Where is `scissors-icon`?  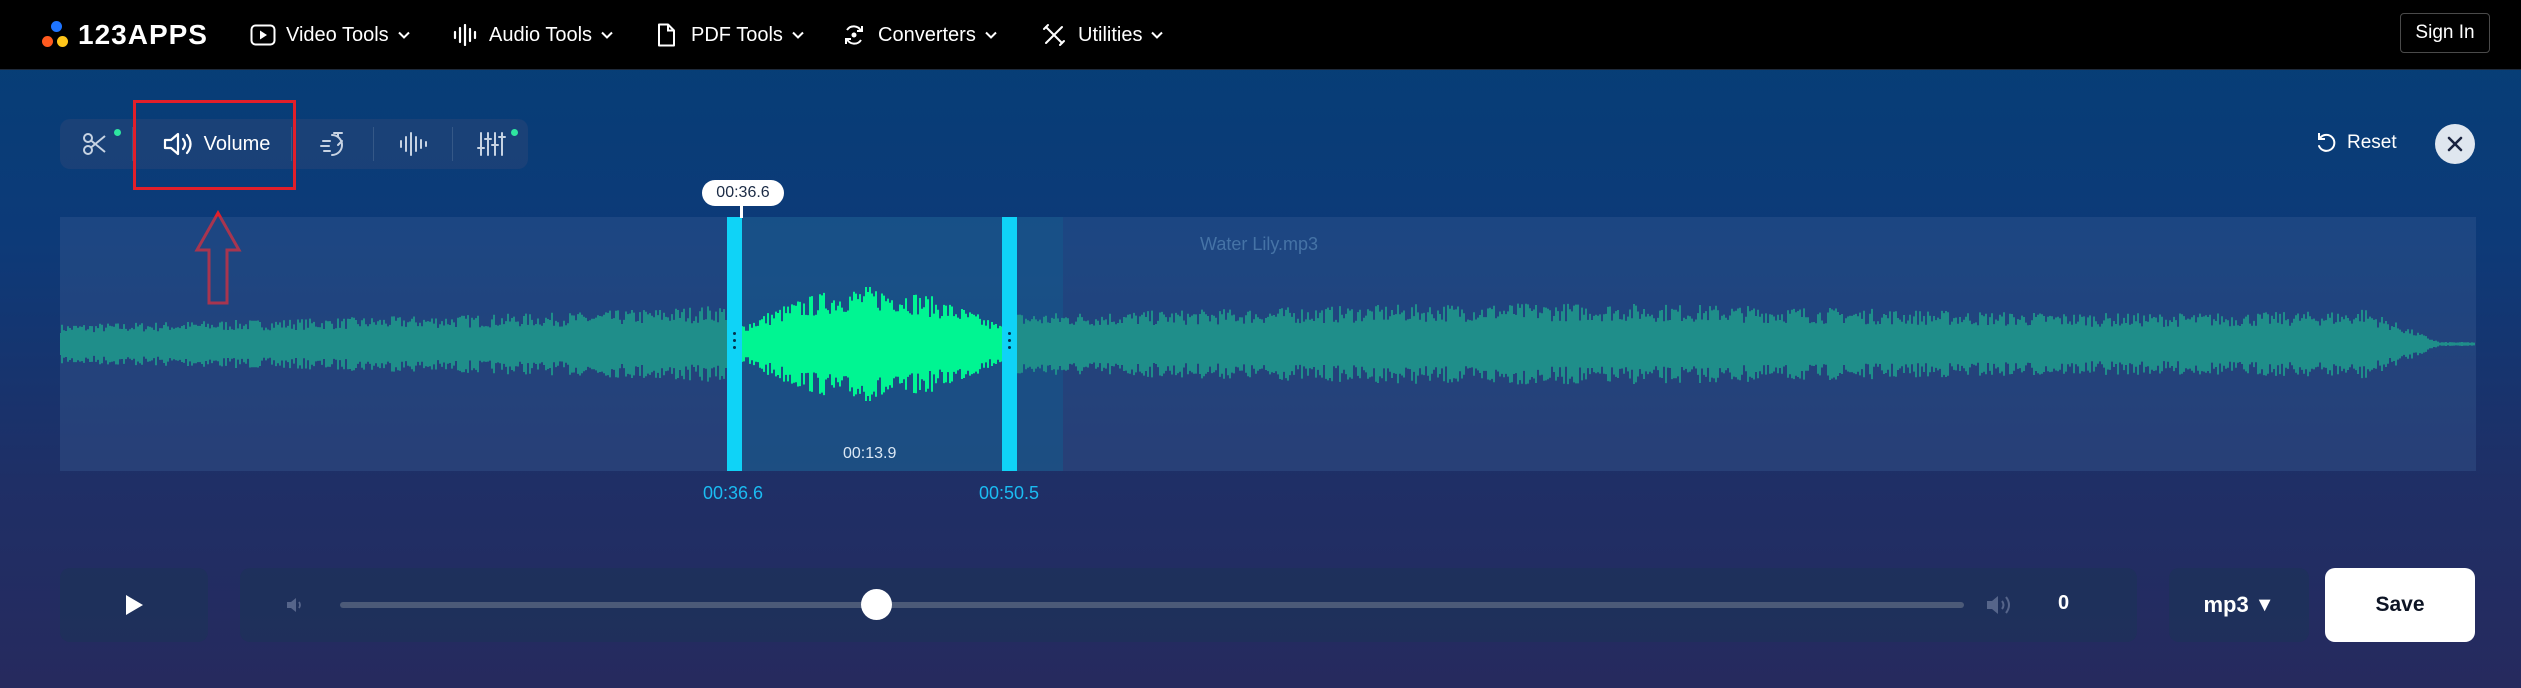
scissors-icon is located at coordinates (94, 144).